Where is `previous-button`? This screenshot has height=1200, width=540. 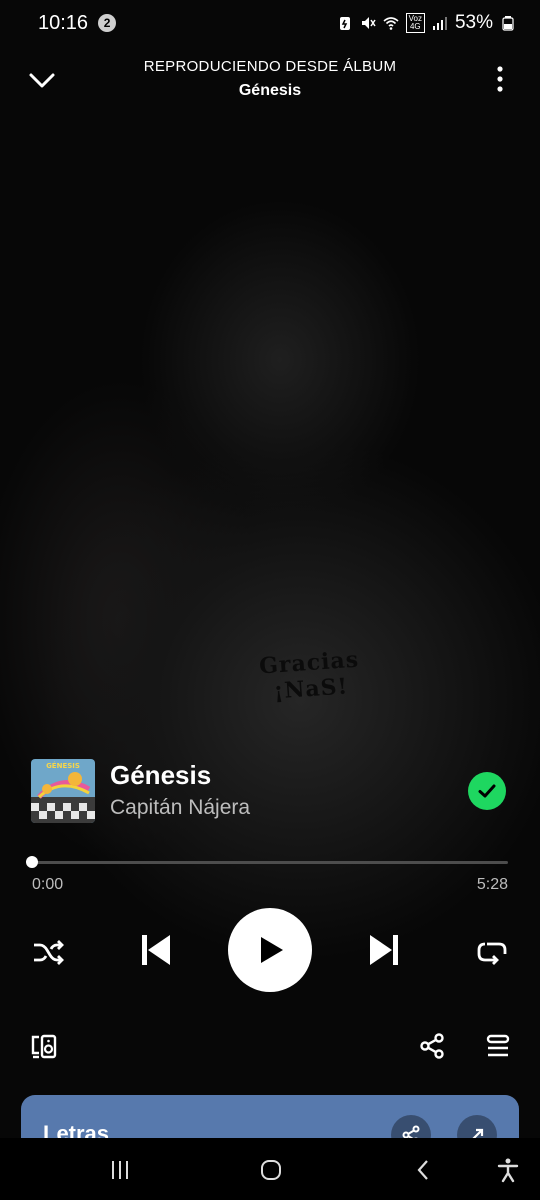
previous-button is located at coordinates (156, 950).